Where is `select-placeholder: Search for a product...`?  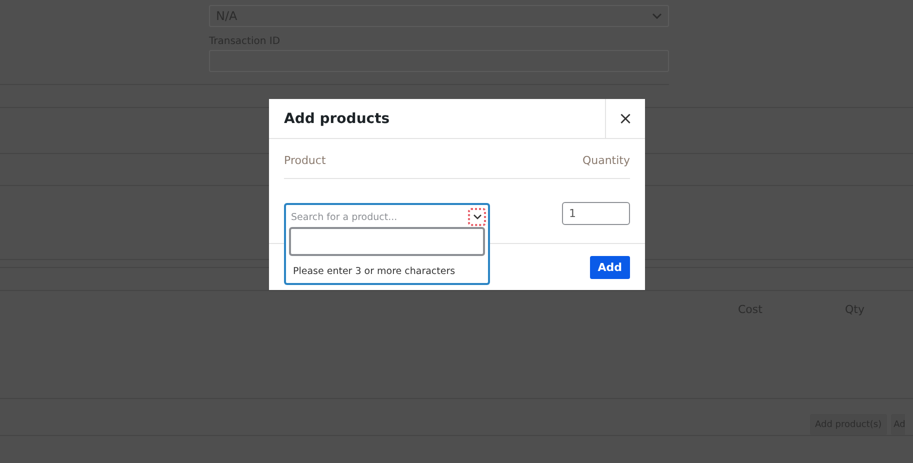 select-placeholder: Search for a product... is located at coordinates (344, 217).